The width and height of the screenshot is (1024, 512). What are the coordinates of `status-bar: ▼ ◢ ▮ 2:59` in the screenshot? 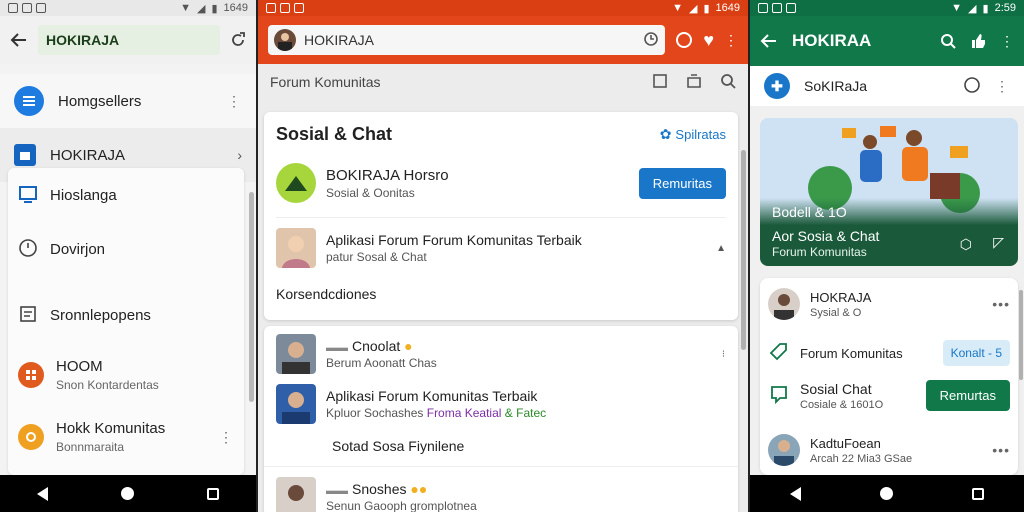 It's located at (887, 8).